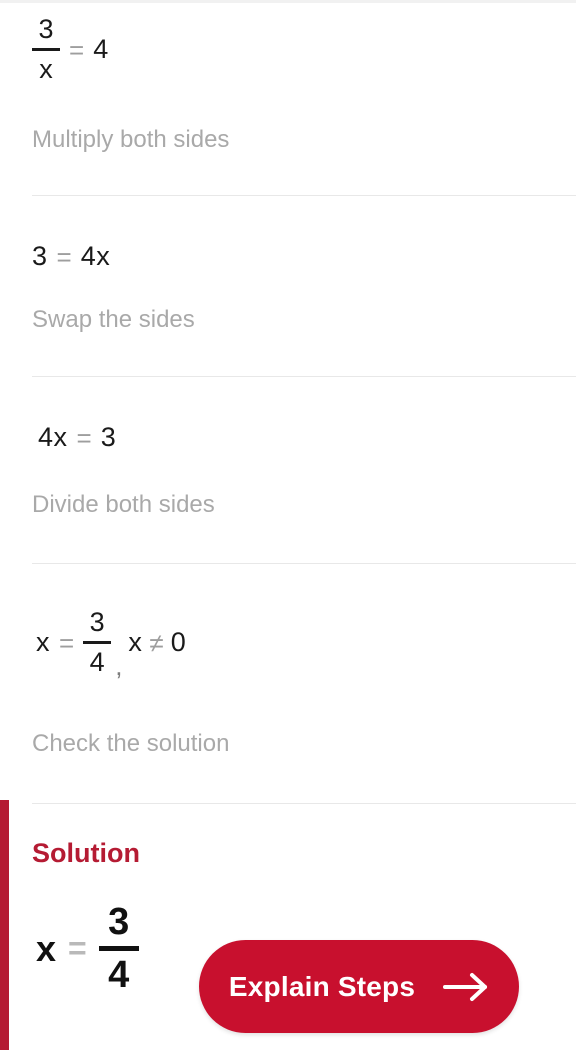  What do you see at coordinates (103, 256) in the screenshot?
I see `step-2-variable: x` at bounding box center [103, 256].